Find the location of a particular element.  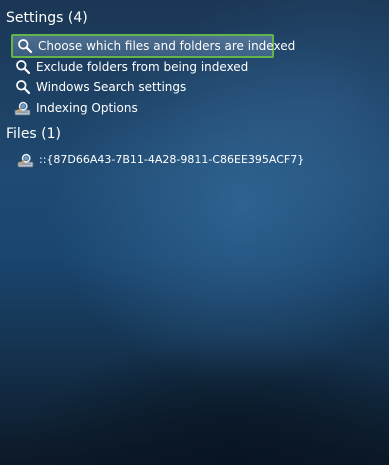

result-exclude-folders: Exclude folders from being indexed is located at coordinates (194, 67).